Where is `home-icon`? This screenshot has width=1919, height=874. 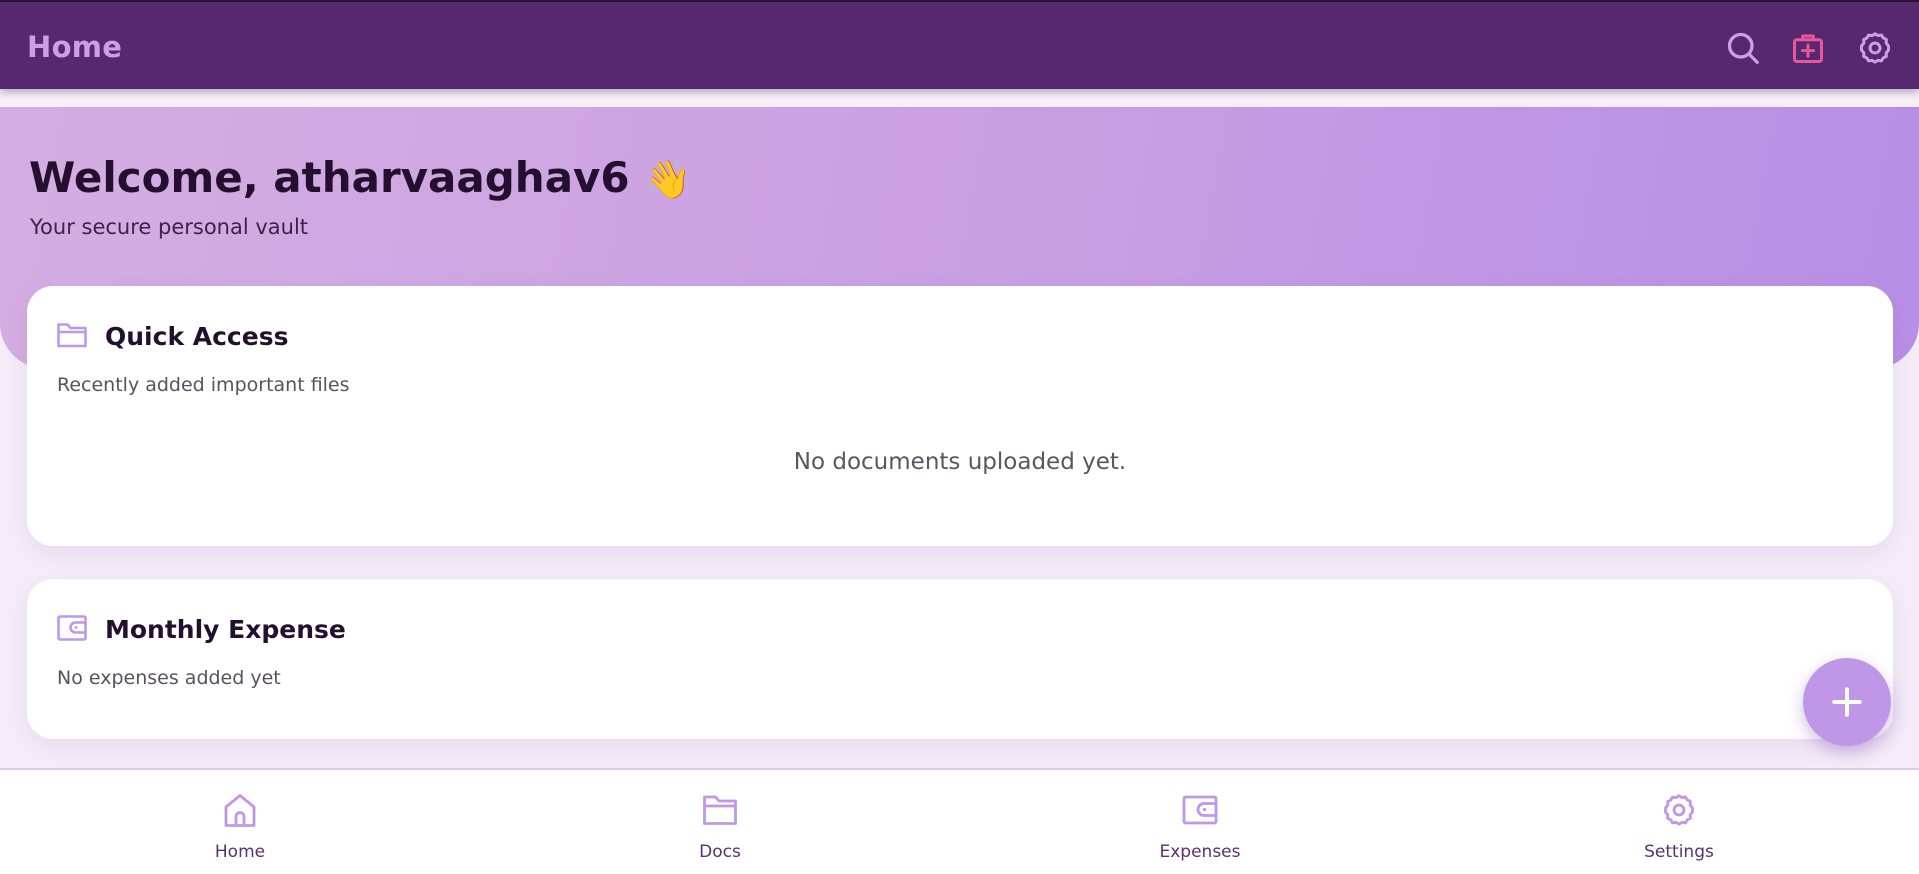
home-icon is located at coordinates (240, 810).